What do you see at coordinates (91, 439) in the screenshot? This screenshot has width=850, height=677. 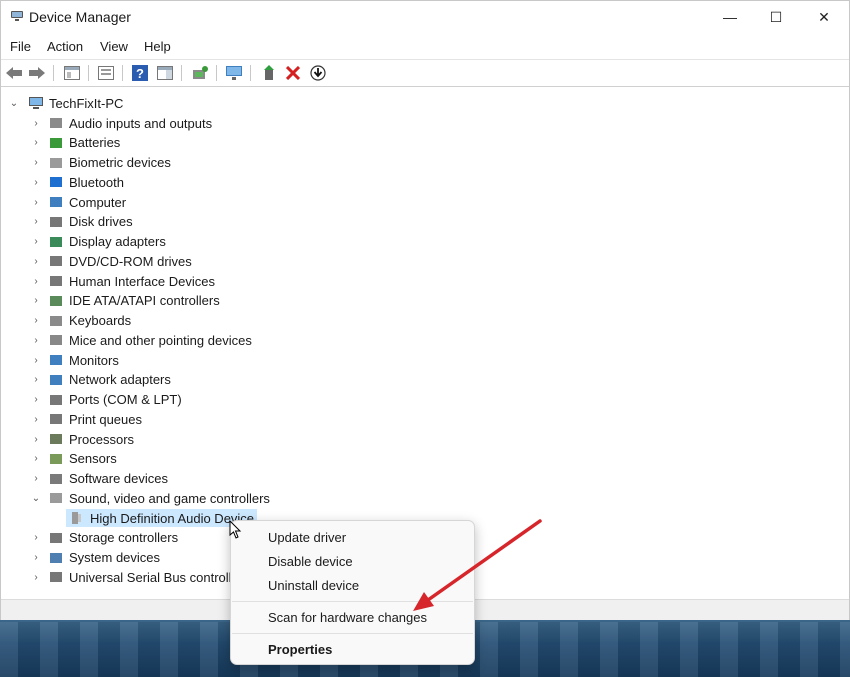 I see `tree-item-category: Processors` at bounding box center [91, 439].